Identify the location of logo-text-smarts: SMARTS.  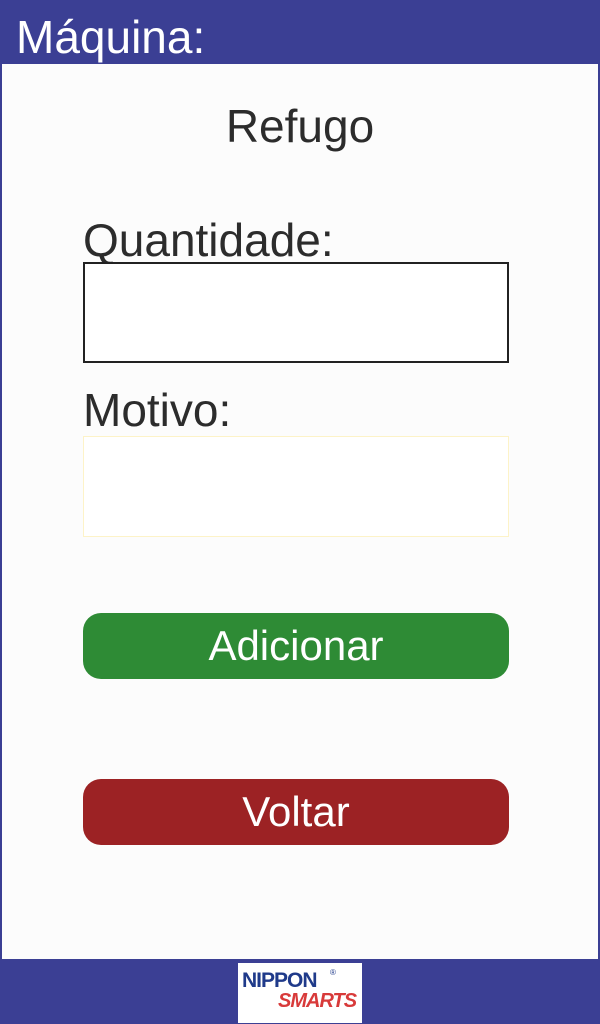
(317, 1001).